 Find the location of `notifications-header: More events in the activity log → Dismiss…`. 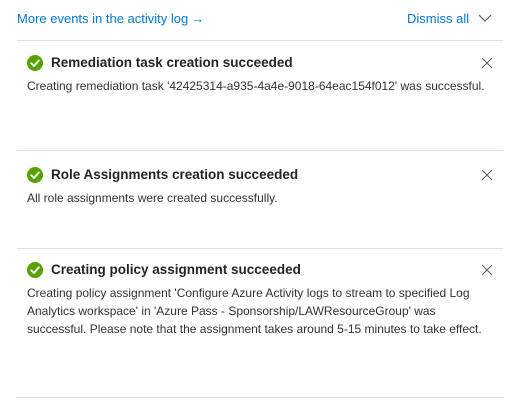

notifications-header: More events in the activity log → Dismiss… is located at coordinates (264, 19).